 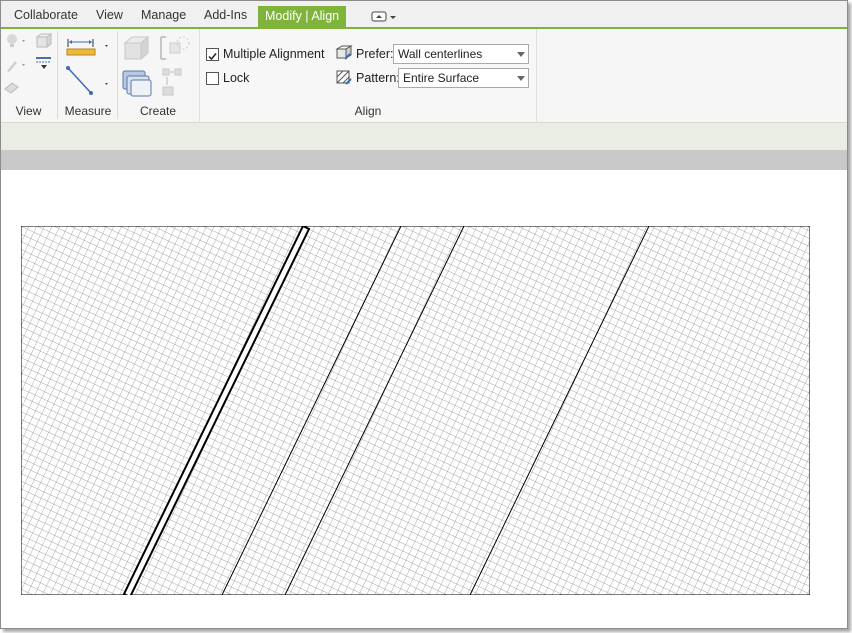 What do you see at coordinates (344, 55) in the screenshot?
I see `prefer-wall-icon` at bounding box center [344, 55].